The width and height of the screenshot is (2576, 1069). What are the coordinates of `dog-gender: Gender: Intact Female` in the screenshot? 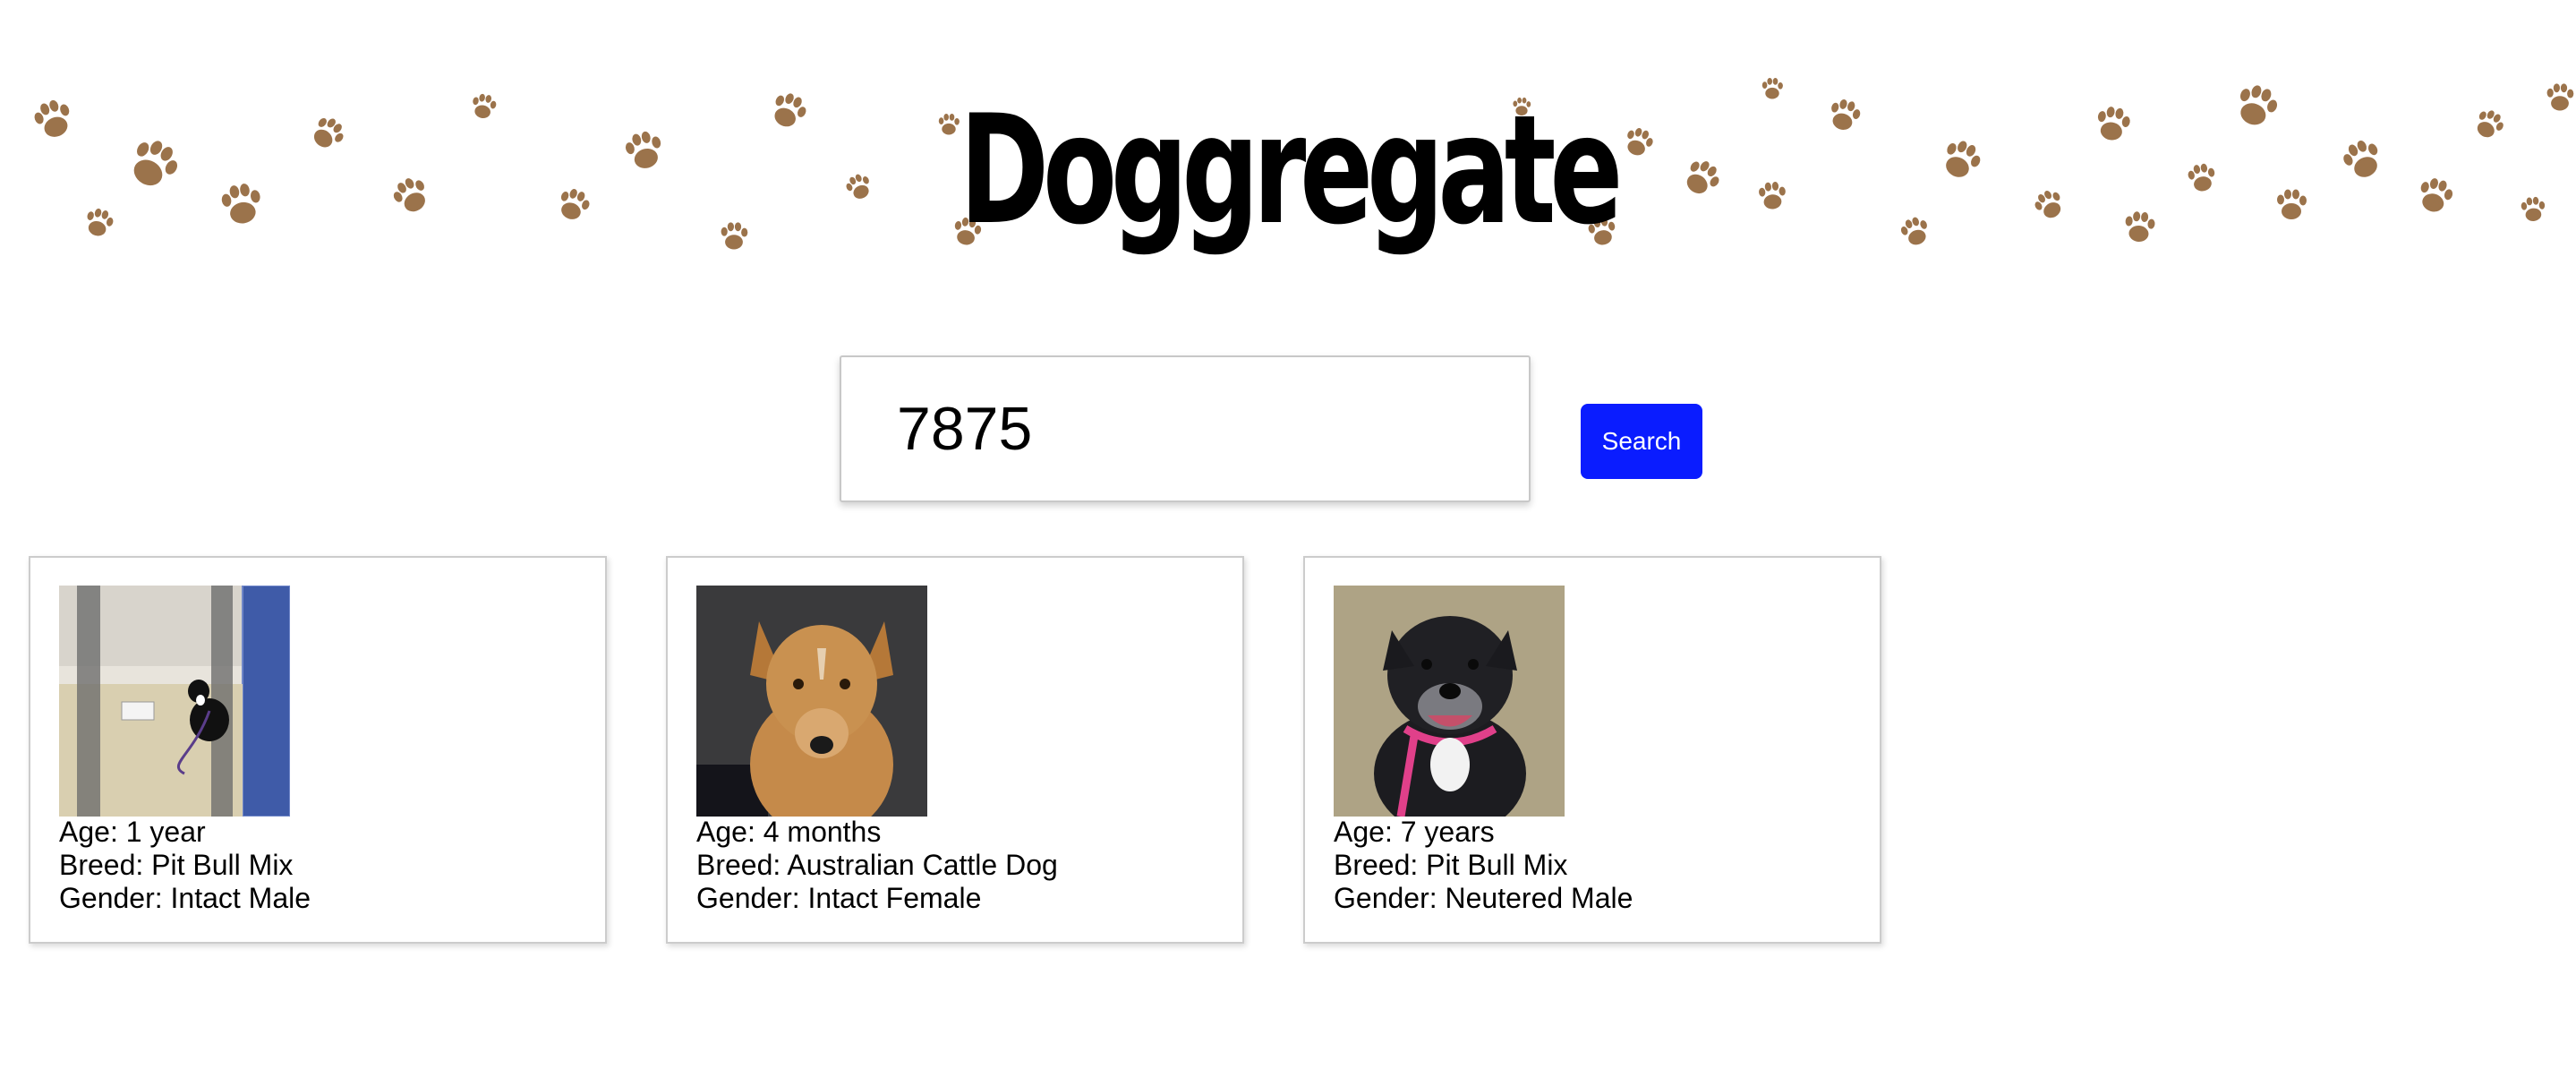 It's located at (839, 898).